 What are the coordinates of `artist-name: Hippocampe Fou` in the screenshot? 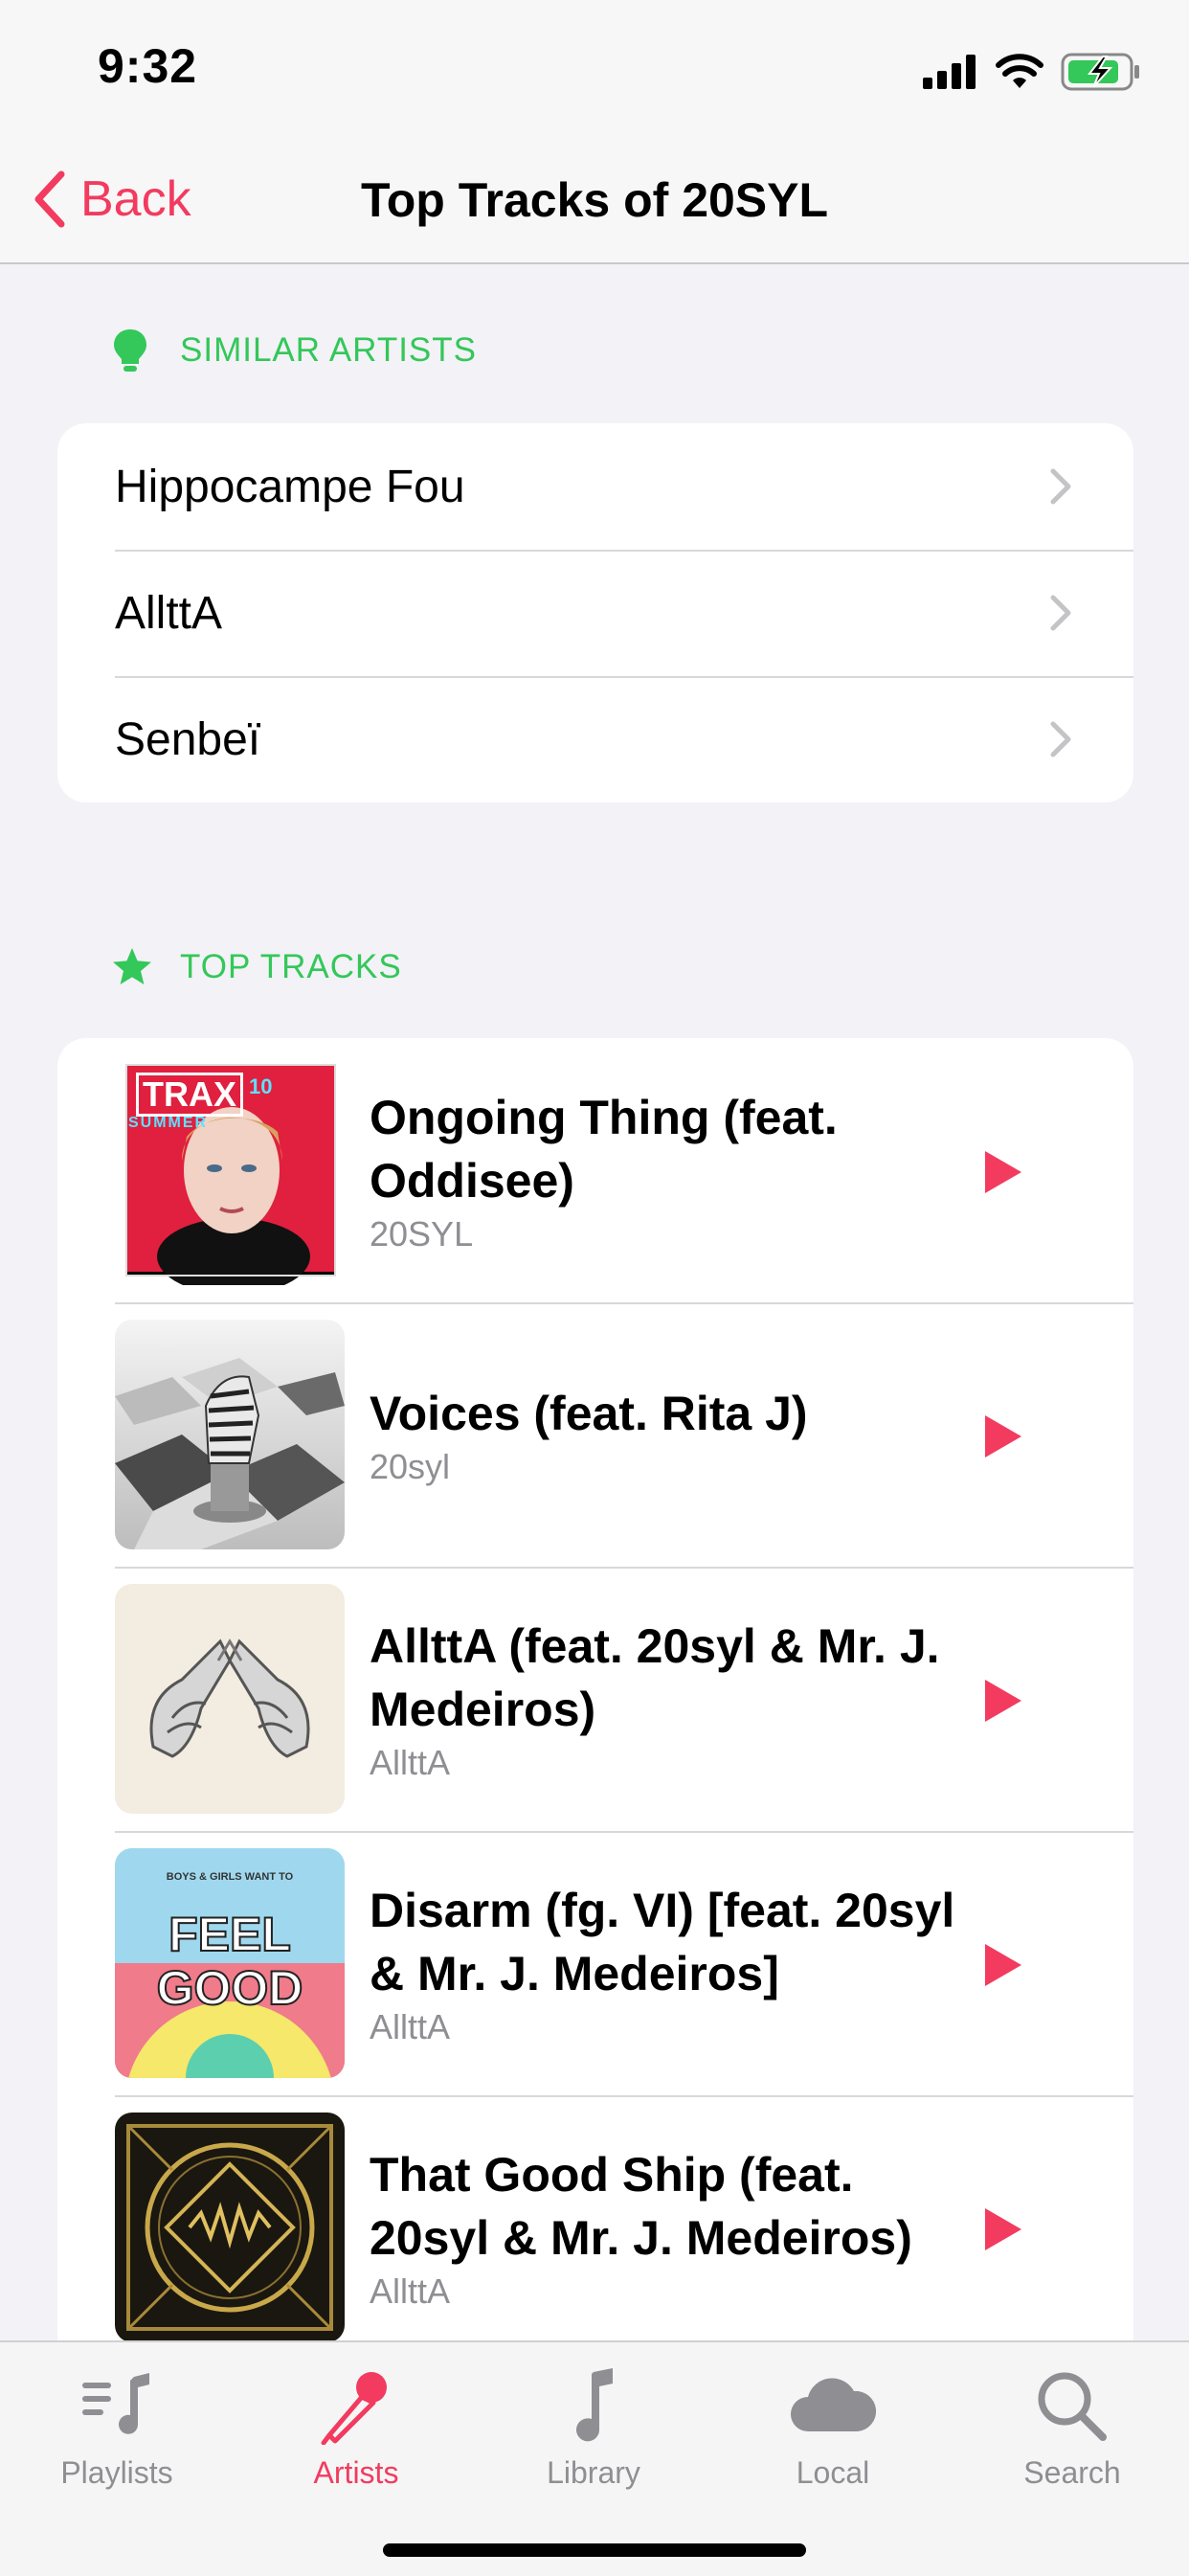 It's located at (290, 486).